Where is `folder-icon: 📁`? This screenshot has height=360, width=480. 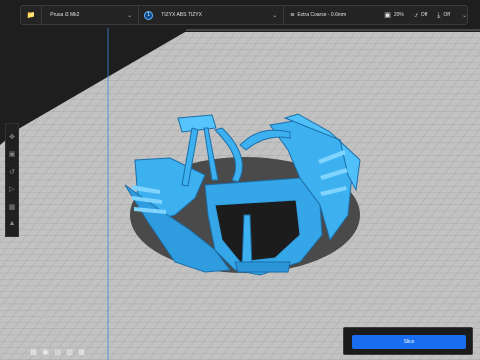
folder-icon: 📁 is located at coordinates (31, 15).